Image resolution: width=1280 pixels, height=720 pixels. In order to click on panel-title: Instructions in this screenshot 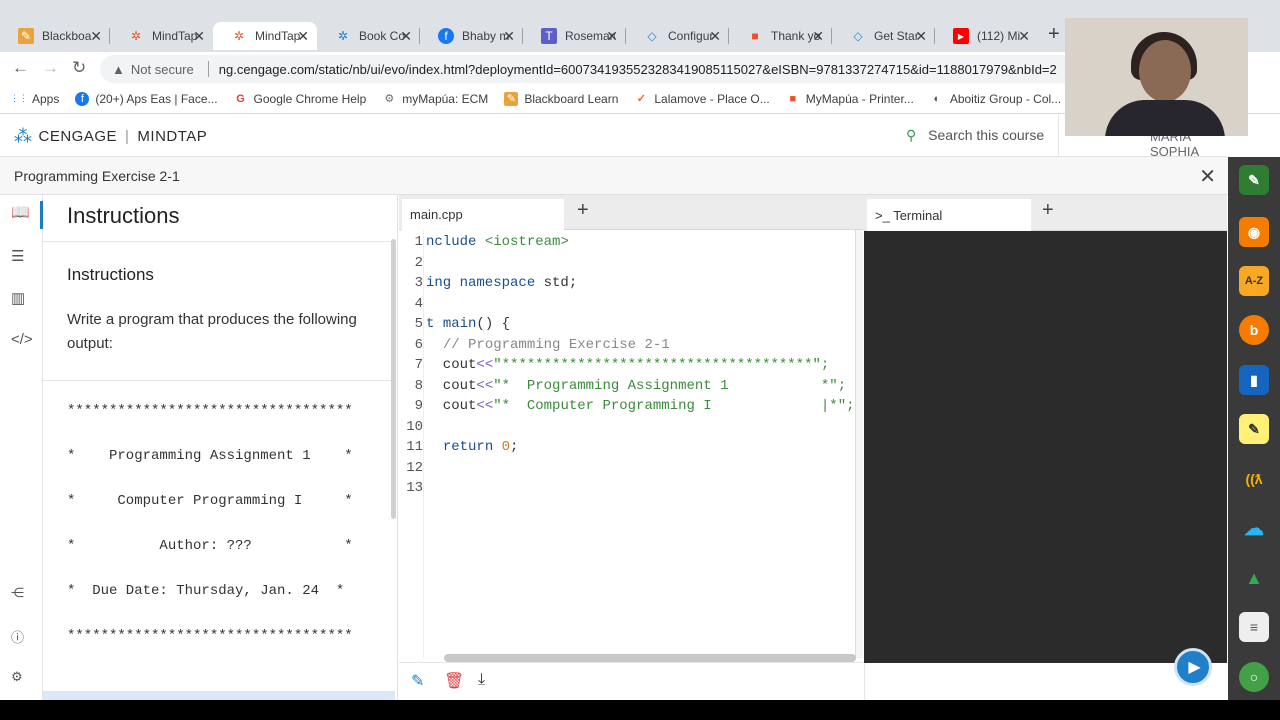, I will do `click(123, 215)`.